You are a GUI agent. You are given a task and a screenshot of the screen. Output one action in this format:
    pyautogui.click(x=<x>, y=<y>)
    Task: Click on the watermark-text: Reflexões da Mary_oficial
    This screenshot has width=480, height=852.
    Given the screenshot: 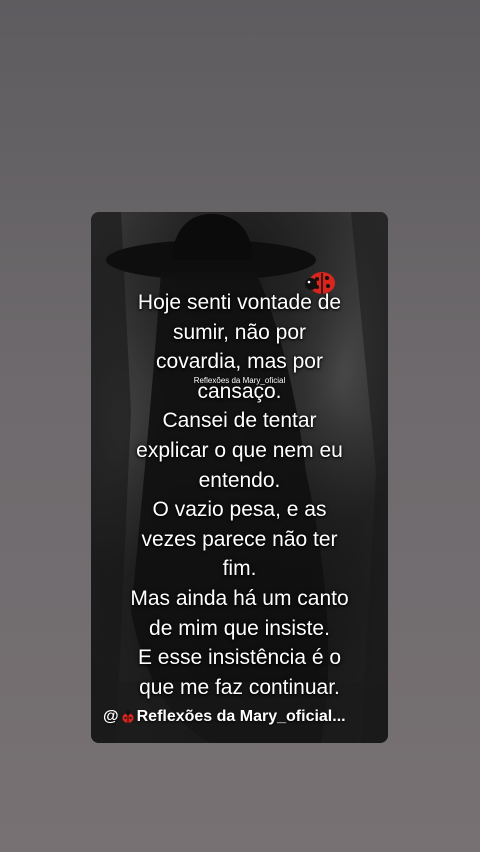 What is the action you would take?
    pyautogui.click(x=239, y=380)
    